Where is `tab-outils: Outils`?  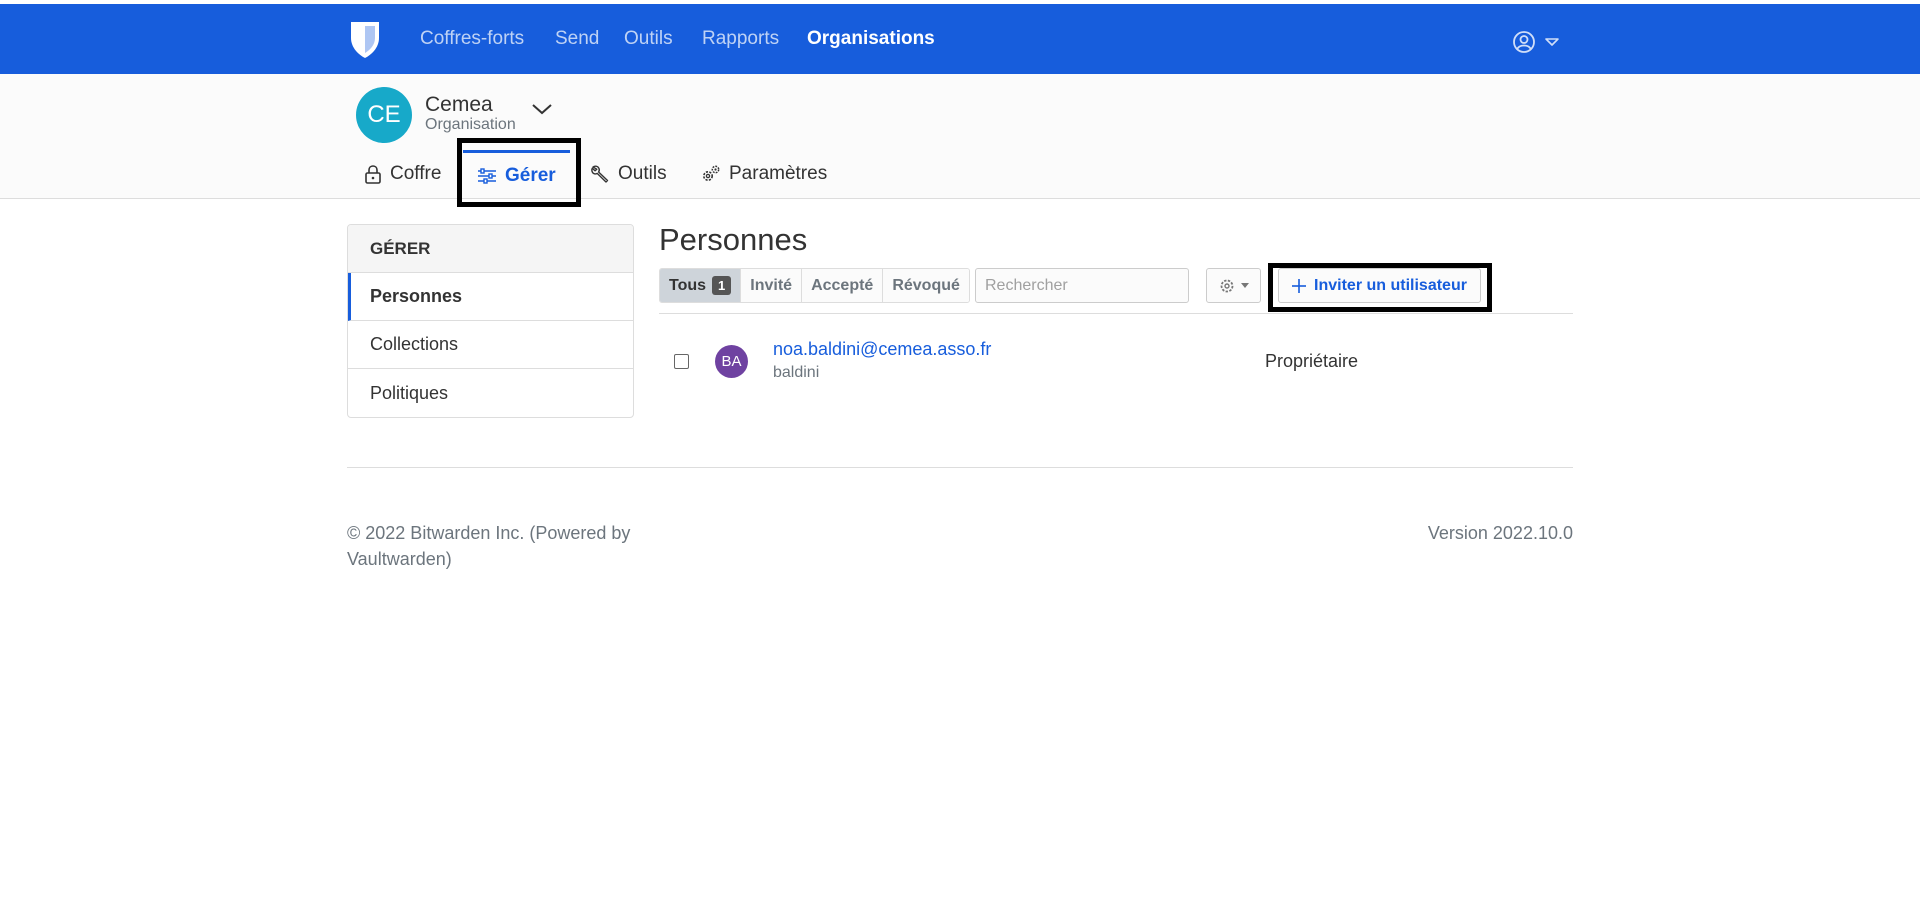
tab-outils: Outils is located at coordinates (628, 174).